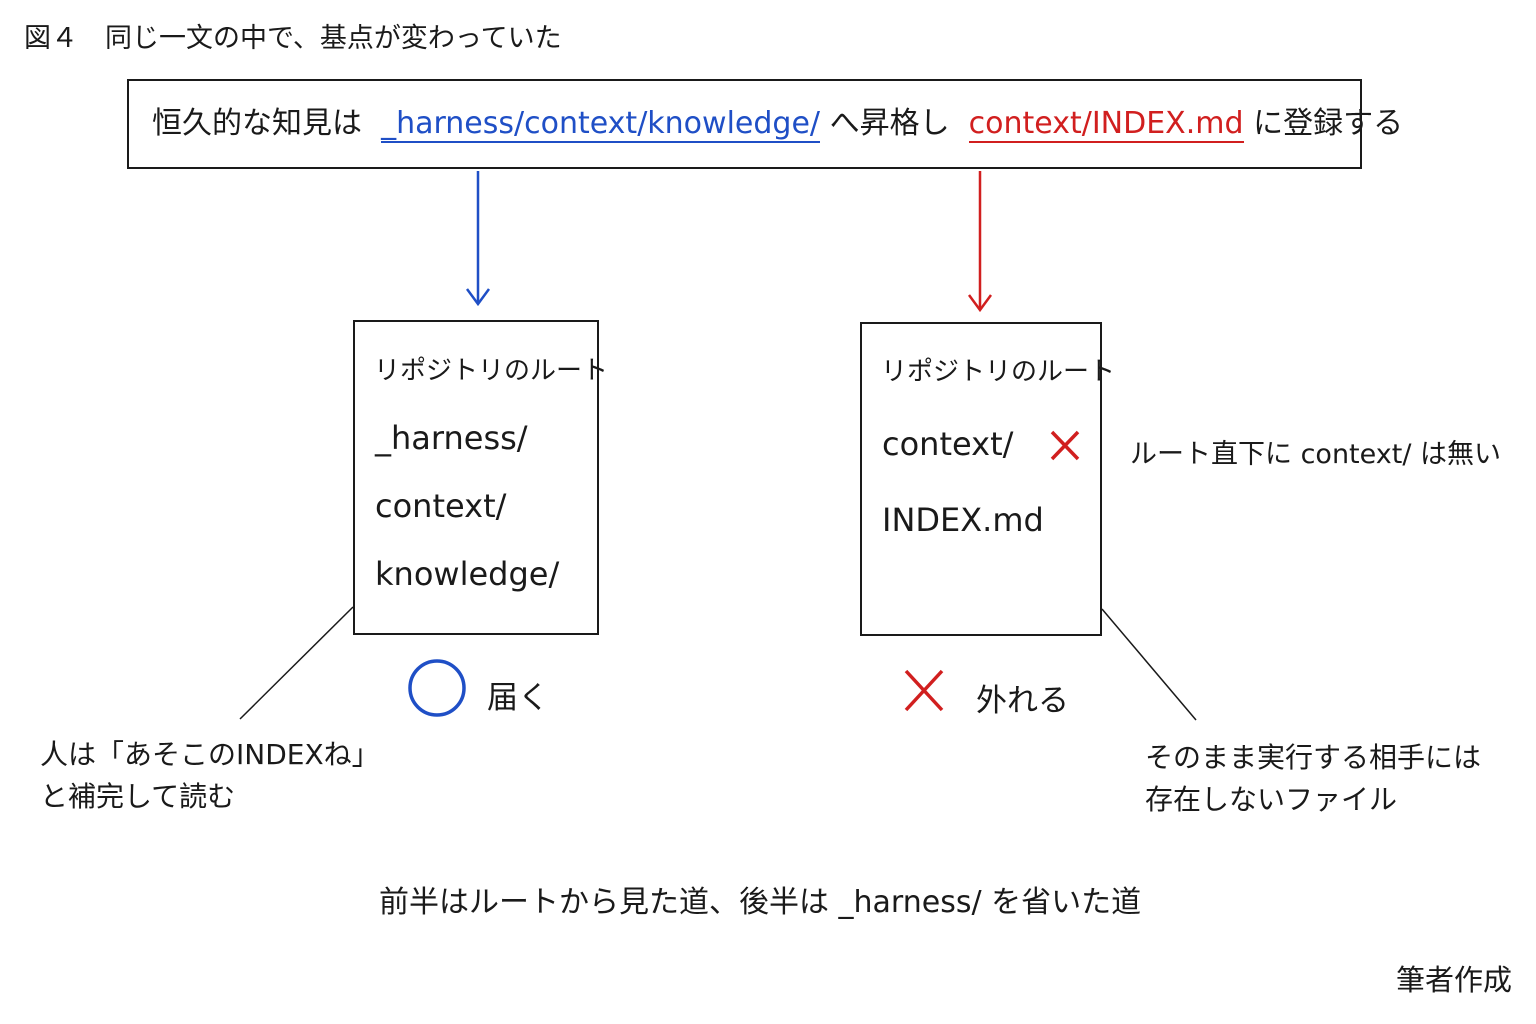 The width and height of the screenshot is (1536, 1024). What do you see at coordinates (1316, 454) in the screenshot?
I see `missing-folder-note: ルート直下に context/ は無い` at bounding box center [1316, 454].